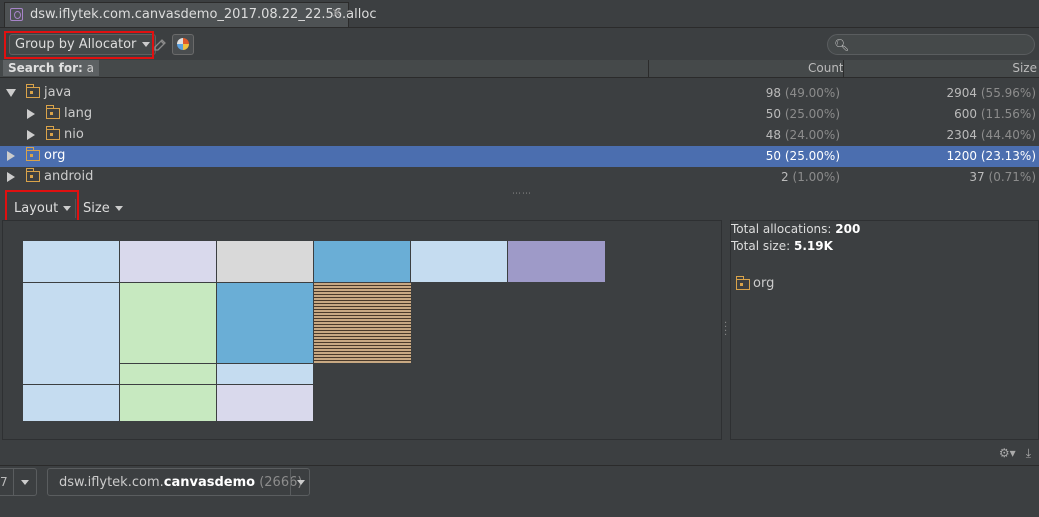 The image size is (1039, 517). What do you see at coordinates (69, 176) in the screenshot?
I see `row-name: android` at bounding box center [69, 176].